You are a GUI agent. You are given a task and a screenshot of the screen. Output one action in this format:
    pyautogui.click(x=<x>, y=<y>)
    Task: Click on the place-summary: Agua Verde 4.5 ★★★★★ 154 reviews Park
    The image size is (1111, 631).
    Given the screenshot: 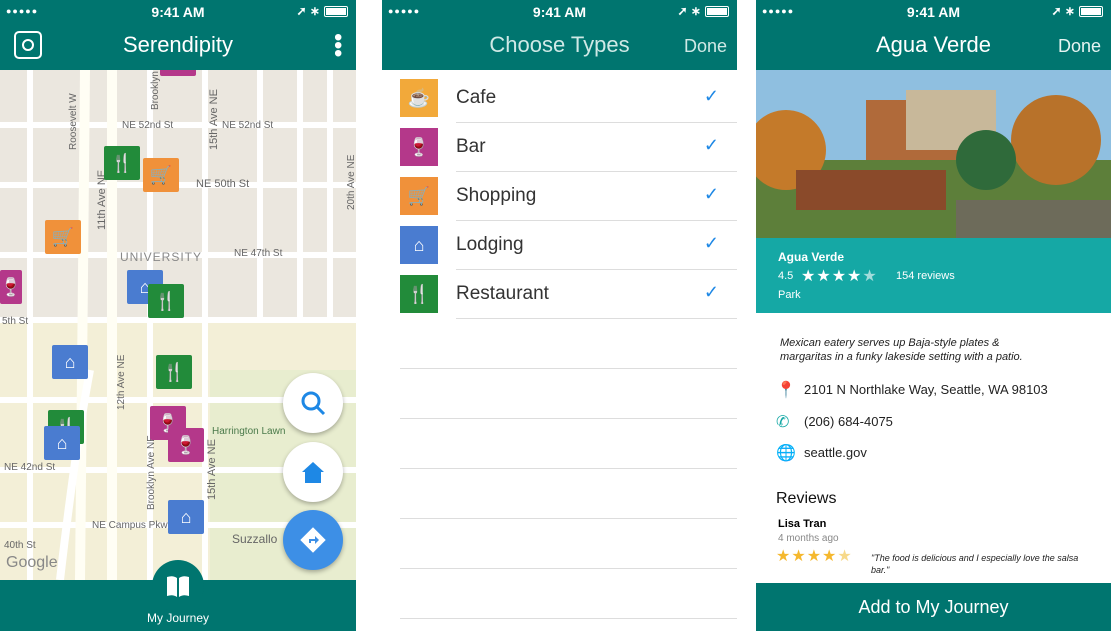 What is the action you would take?
    pyautogui.click(x=933, y=275)
    